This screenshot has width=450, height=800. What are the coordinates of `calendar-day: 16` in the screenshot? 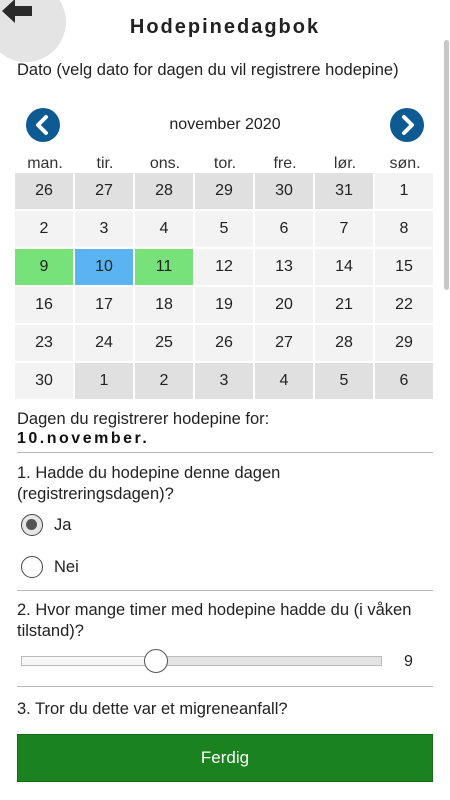 It's located at (44, 305).